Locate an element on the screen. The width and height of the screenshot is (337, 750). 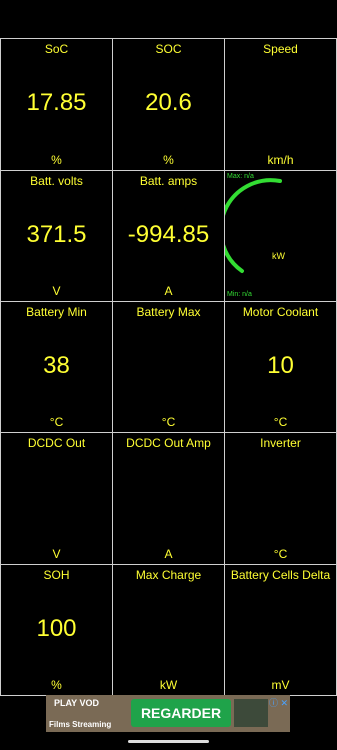
cell-dcdc-out-amp: DCDC Out Amp A is located at coordinates (169, 499).